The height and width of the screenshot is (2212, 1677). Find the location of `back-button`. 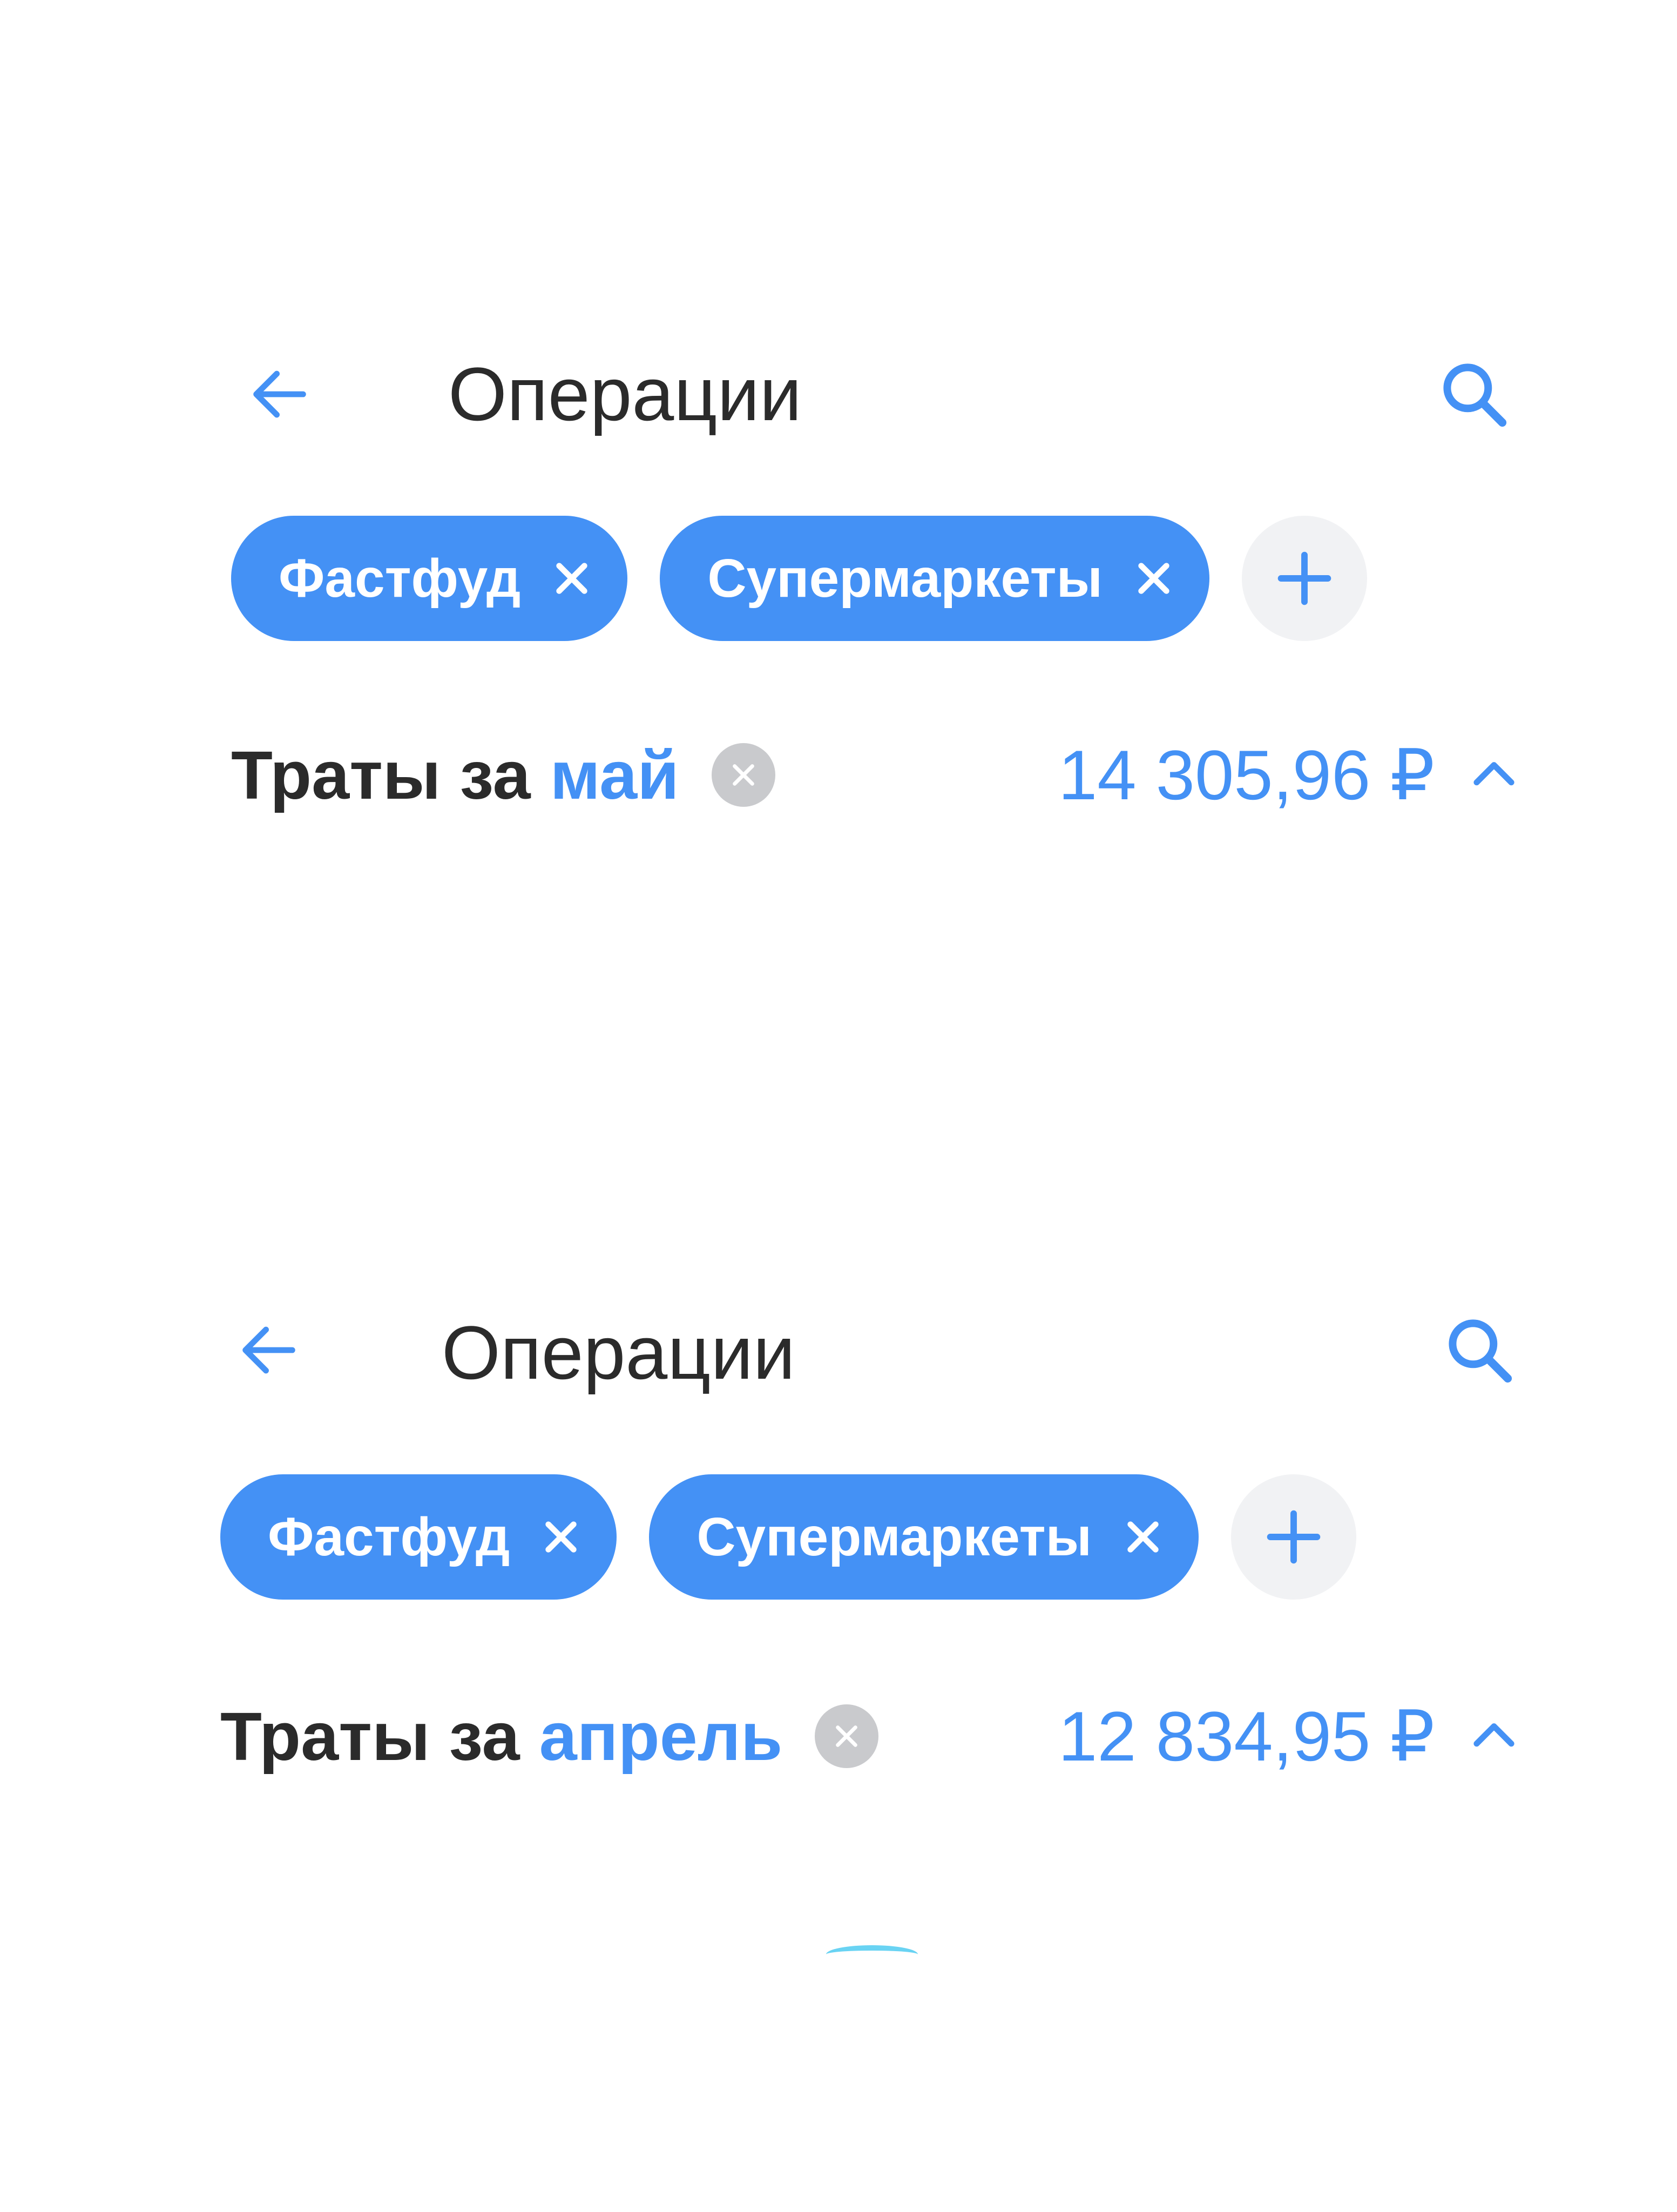

back-button is located at coordinates (268, 1350).